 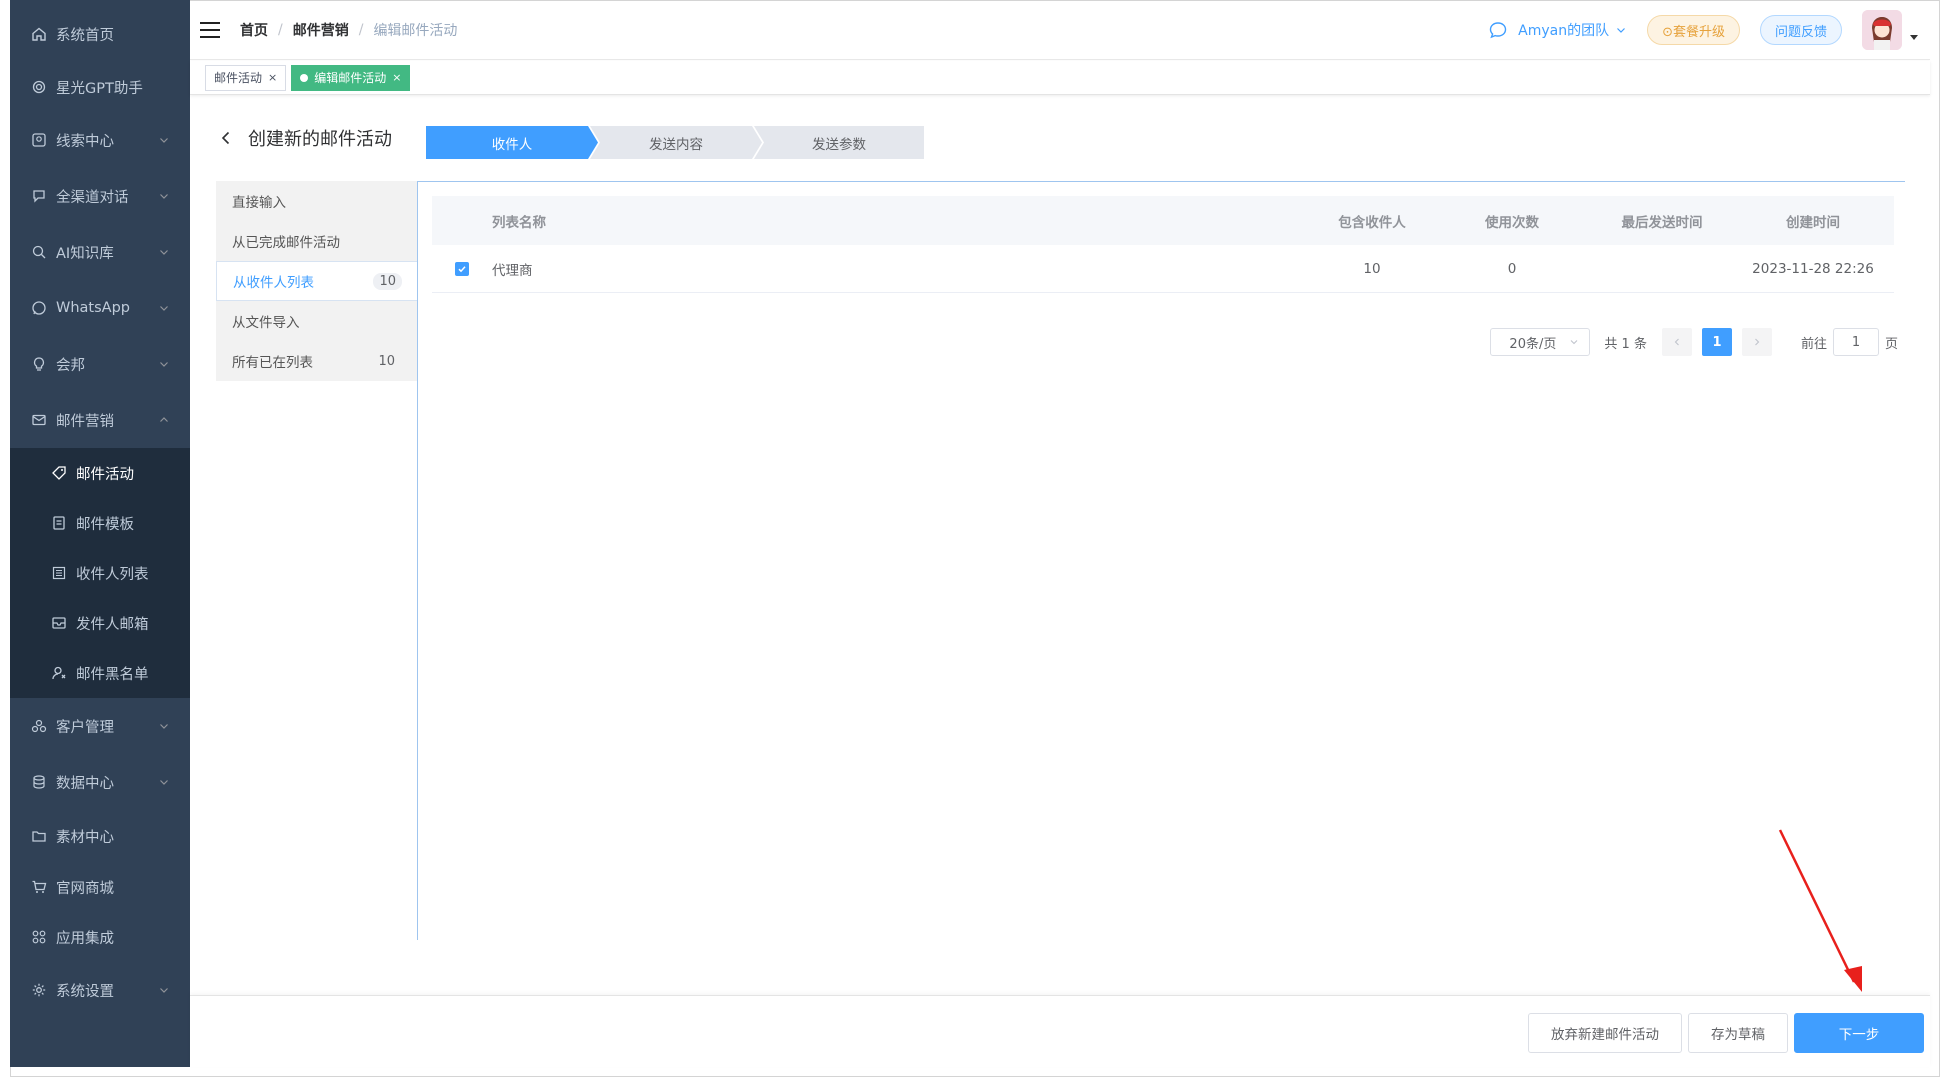 I want to click on table-header: 列表名称 包含收件人 使用次数 最后发送时间 创建时间, so click(x=1163, y=220).